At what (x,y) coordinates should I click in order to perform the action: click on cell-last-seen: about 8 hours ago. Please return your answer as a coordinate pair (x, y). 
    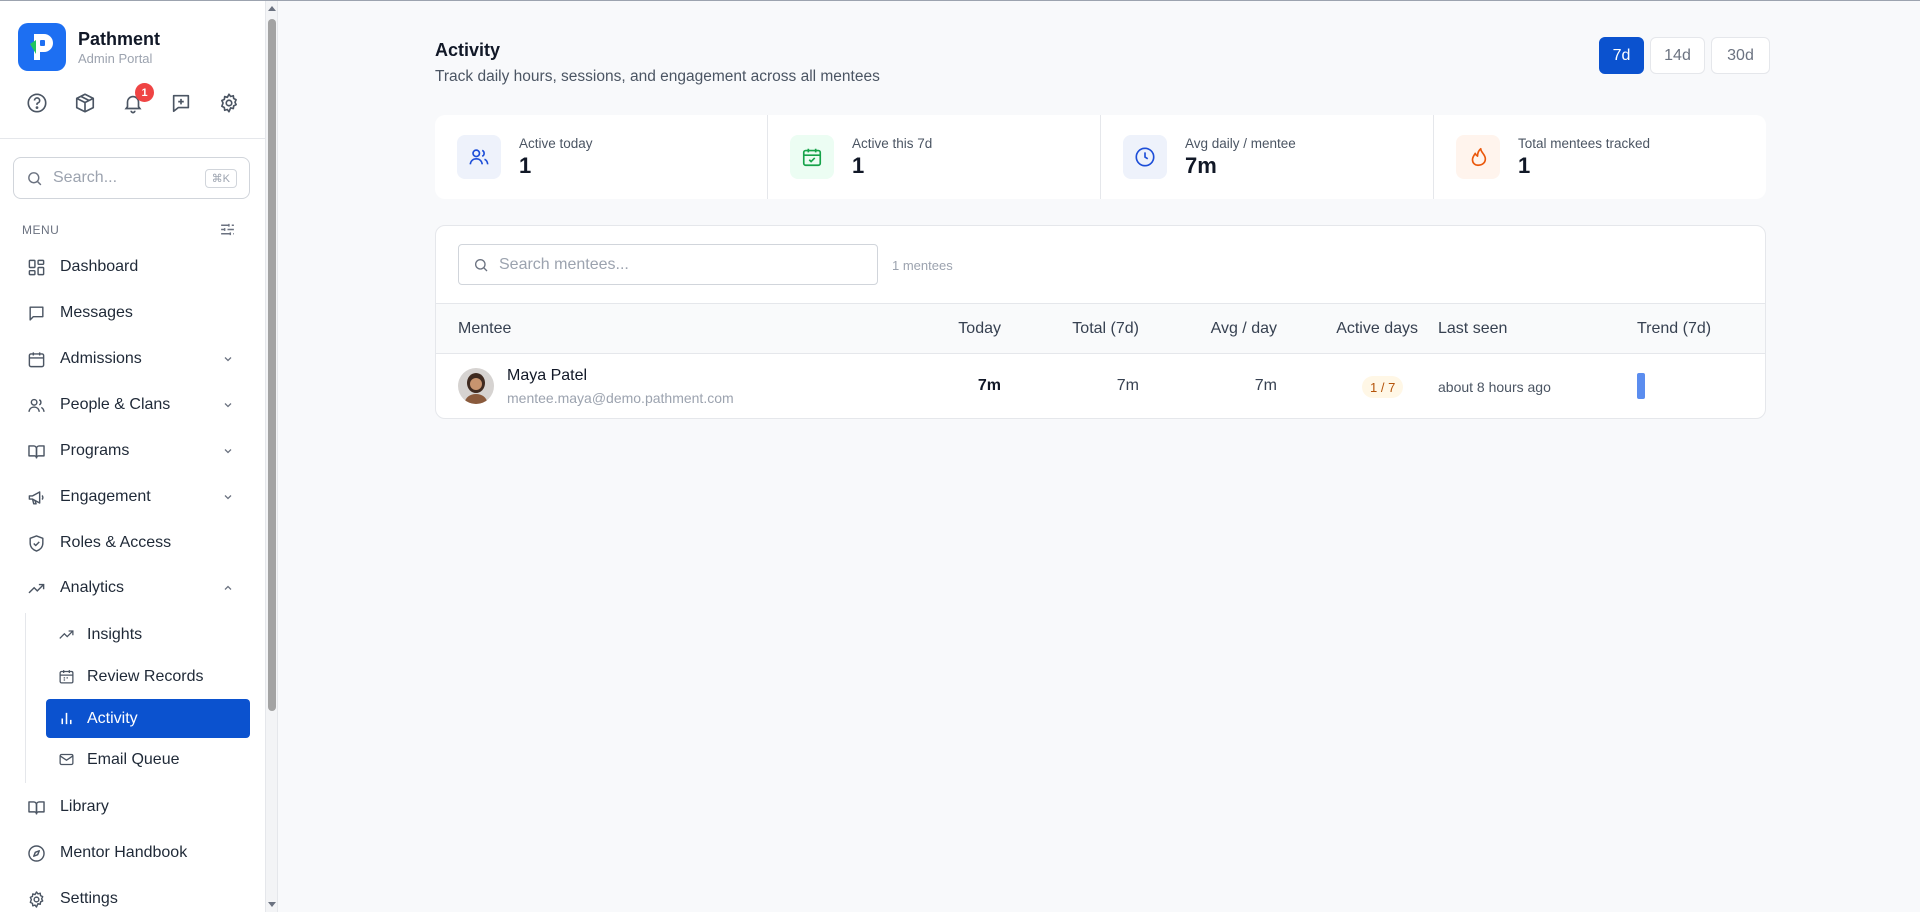
    Looking at the image, I should click on (1494, 387).